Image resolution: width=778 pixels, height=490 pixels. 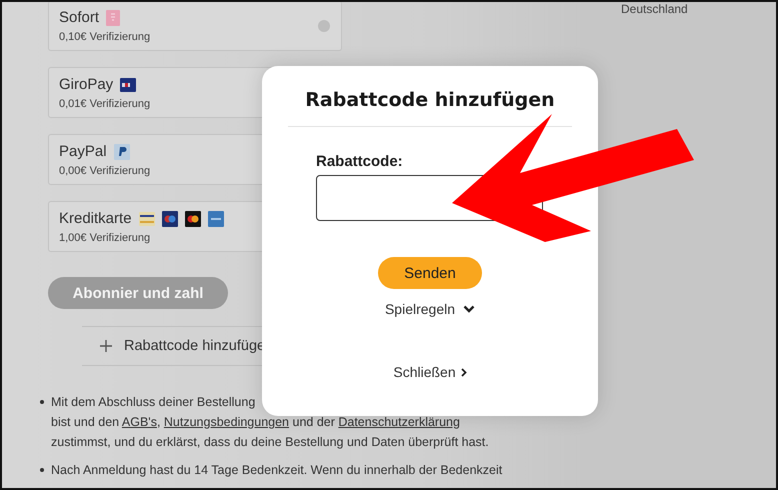 I want to click on close-link: Schließen, so click(x=424, y=372).